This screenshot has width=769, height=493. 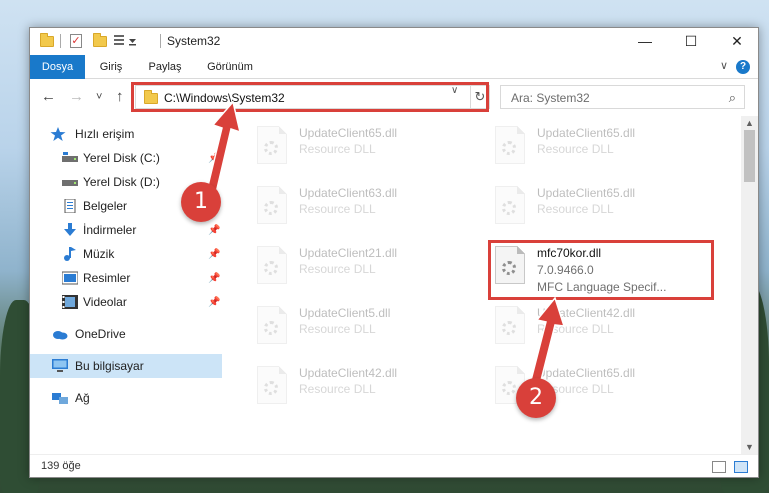 I want to click on callout-step-2: 2, so click(x=536, y=398).